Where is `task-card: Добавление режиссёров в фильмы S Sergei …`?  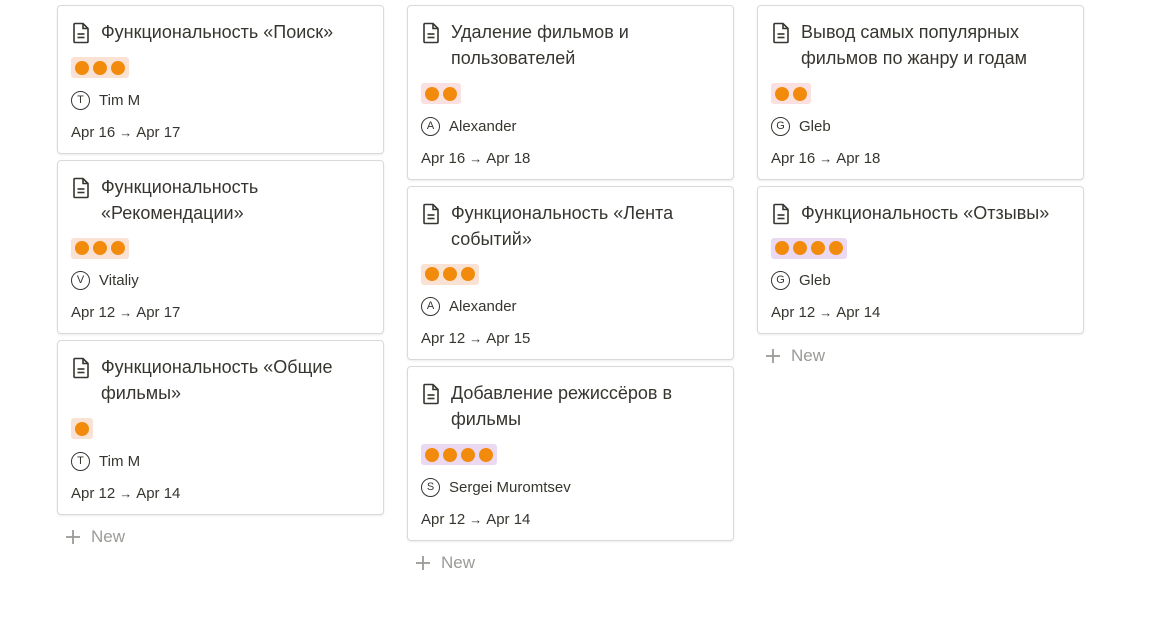 task-card: Добавление режиссёров в фильмы S Sergei … is located at coordinates (570, 453).